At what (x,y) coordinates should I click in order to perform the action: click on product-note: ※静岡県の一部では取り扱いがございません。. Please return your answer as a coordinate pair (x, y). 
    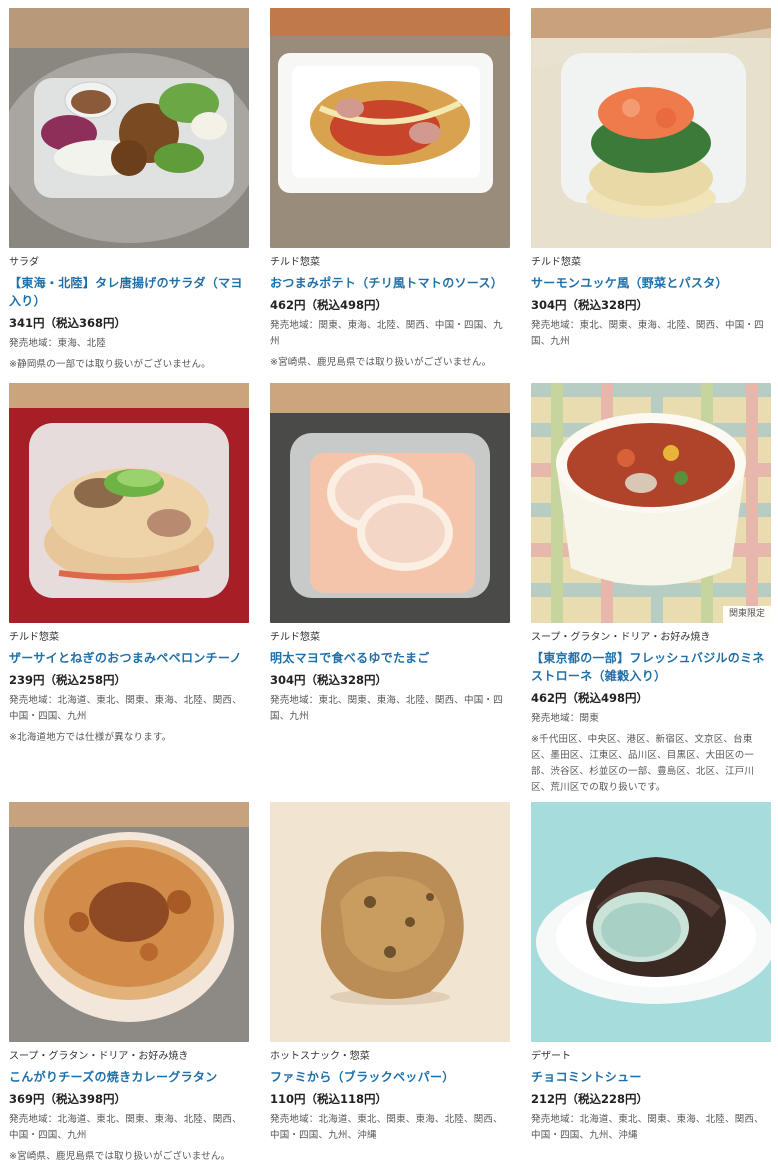
    Looking at the image, I should click on (110, 364).